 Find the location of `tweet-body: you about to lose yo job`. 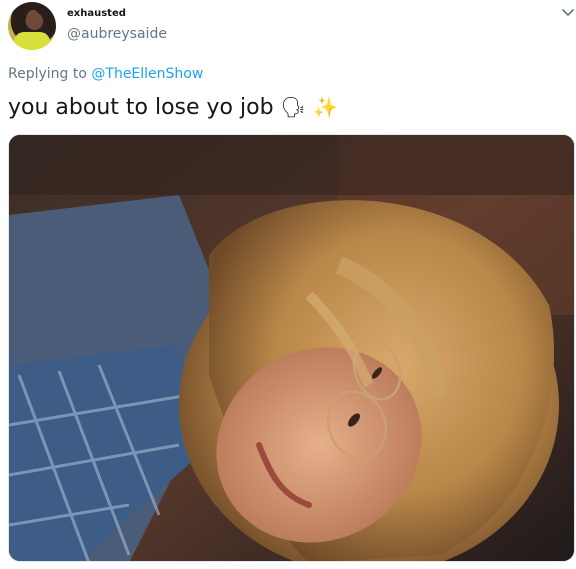

tweet-body: you about to lose yo job is located at coordinates (141, 107).